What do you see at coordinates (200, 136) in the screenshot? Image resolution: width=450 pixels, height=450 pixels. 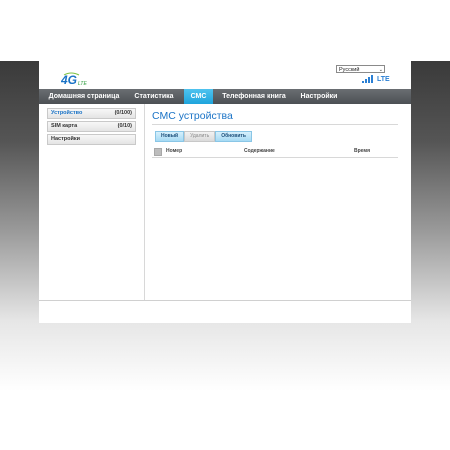 I see `delete-button: Удалить` at bounding box center [200, 136].